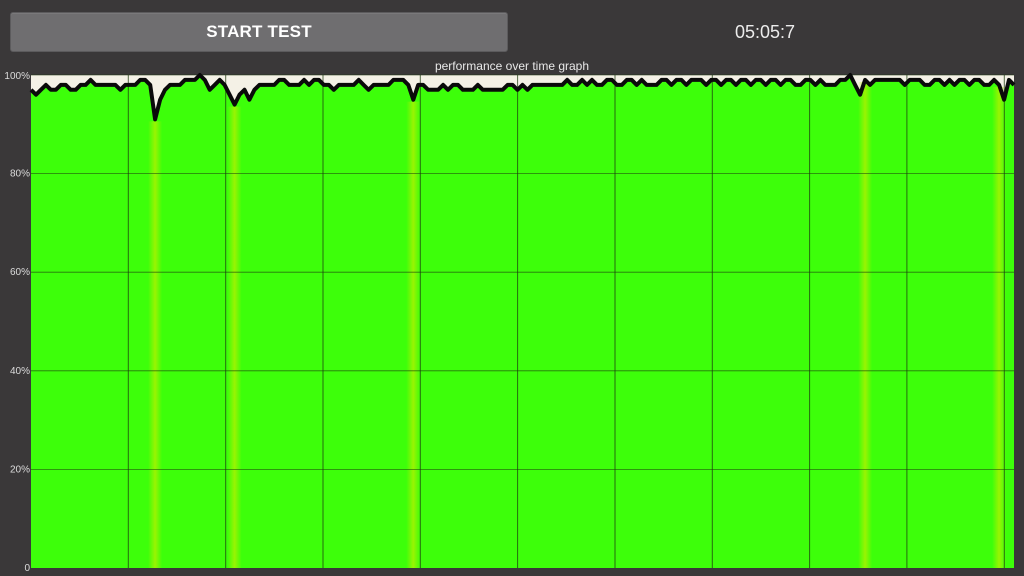 This screenshot has height=576, width=1024. I want to click on y-tick-label: 60%, so click(20, 272).